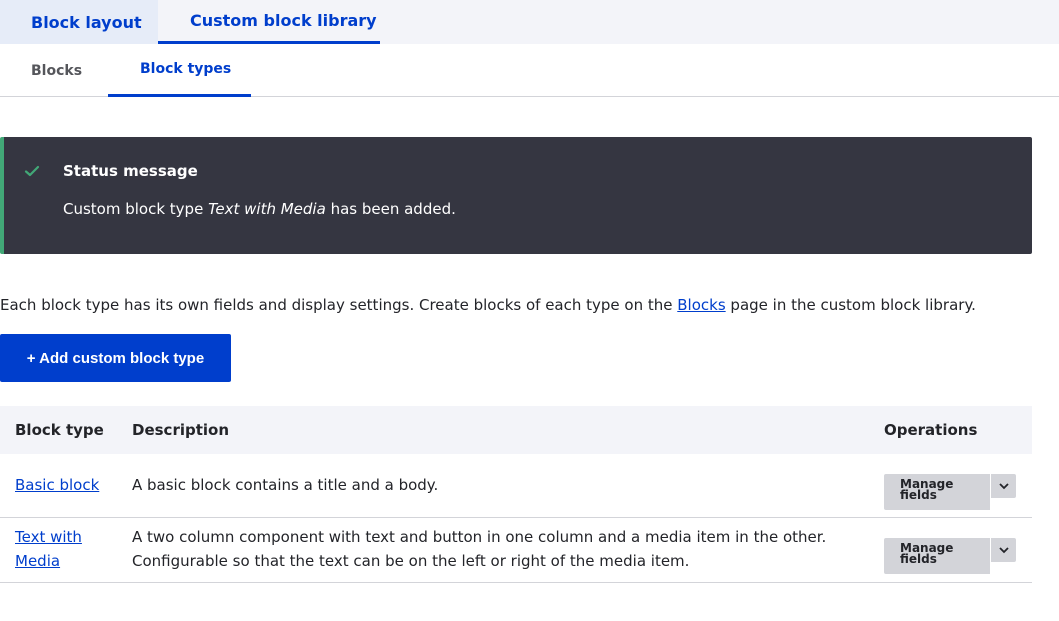 This screenshot has width=1059, height=621. I want to click on tab-custom-block-library: Custom block library, so click(269, 22).